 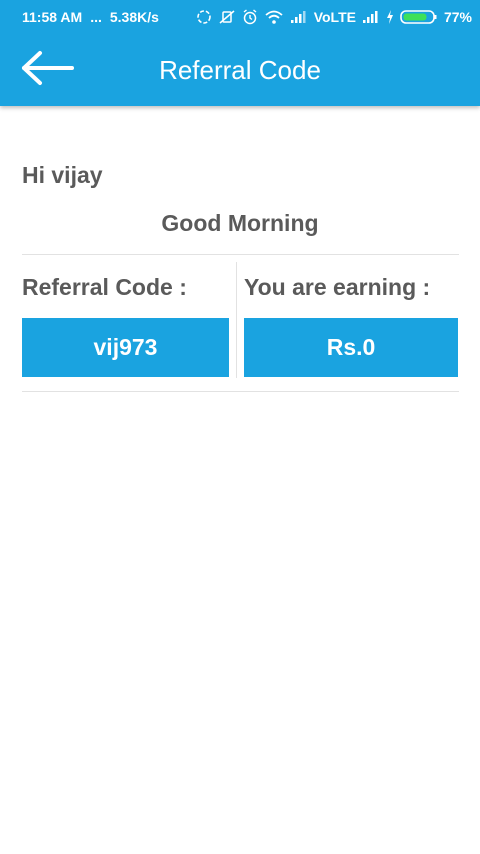 I want to click on toolbar: Referral Code, so click(x=240, y=70).